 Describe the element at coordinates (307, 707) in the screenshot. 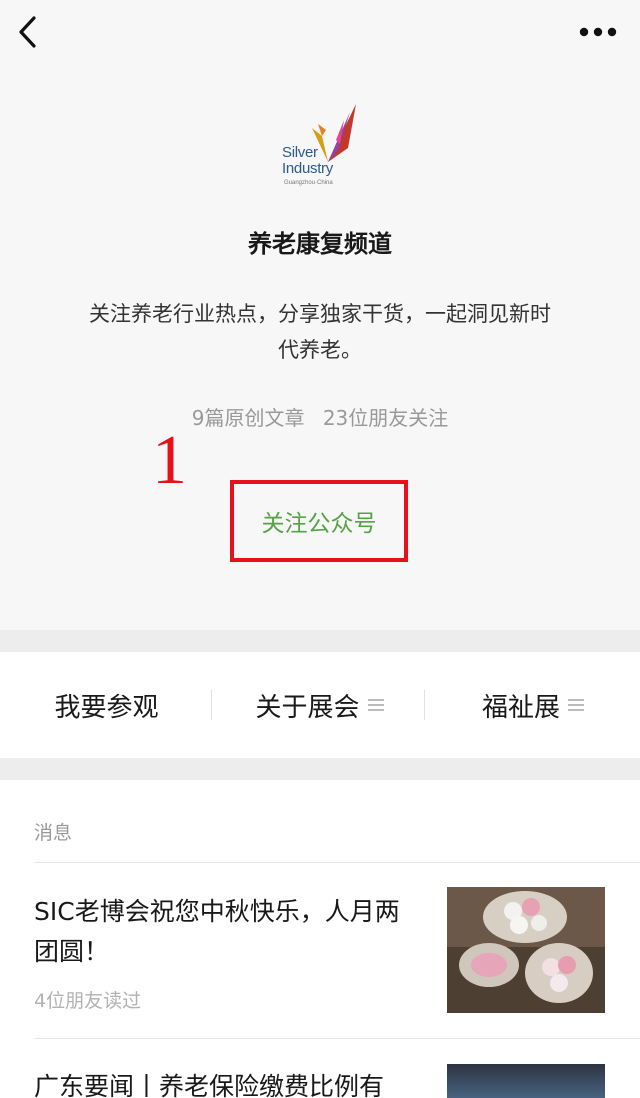

I see `menu-item-label: 关于展会` at that location.